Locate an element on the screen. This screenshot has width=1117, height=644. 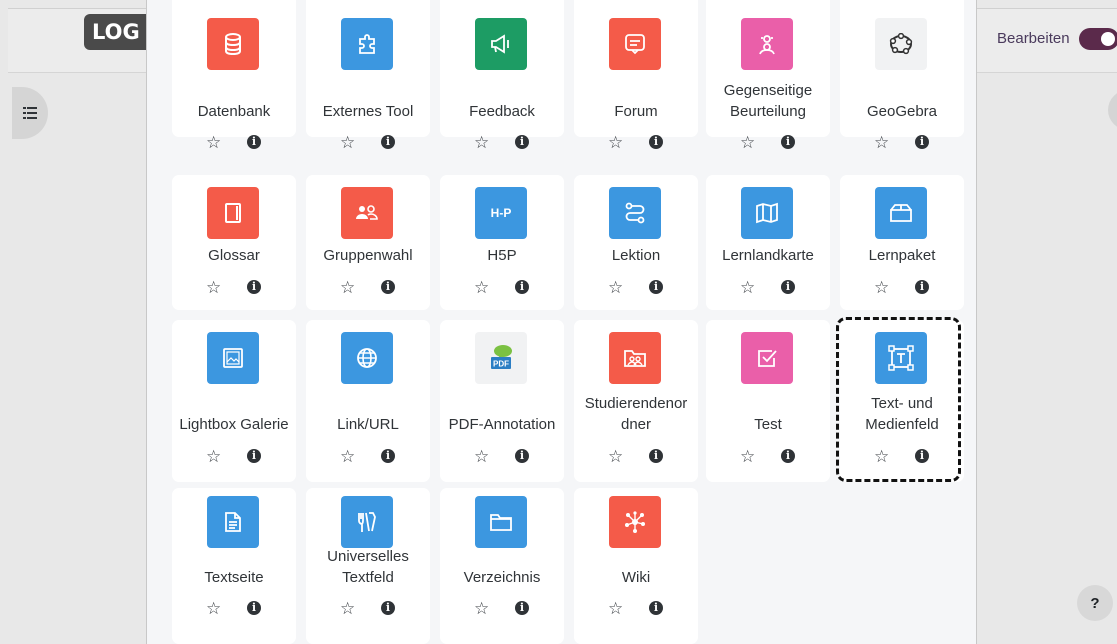
activity-tile: Datenbank ☆ i is located at coordinates (234, 76).